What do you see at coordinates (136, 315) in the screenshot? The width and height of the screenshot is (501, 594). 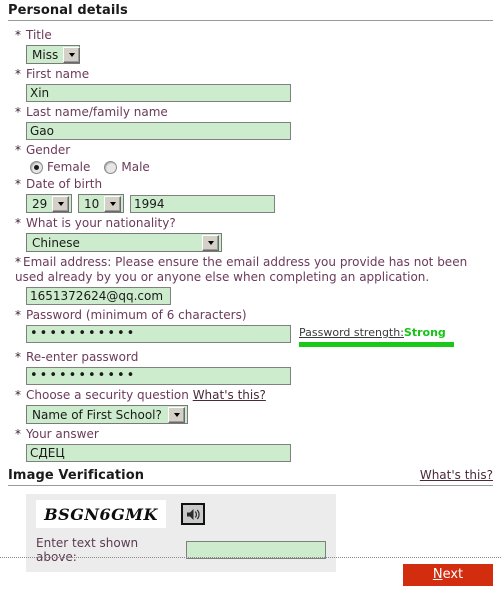 I see `password-label-text: Password (minimum of 6 characters)` at bounding box center [136, 315].